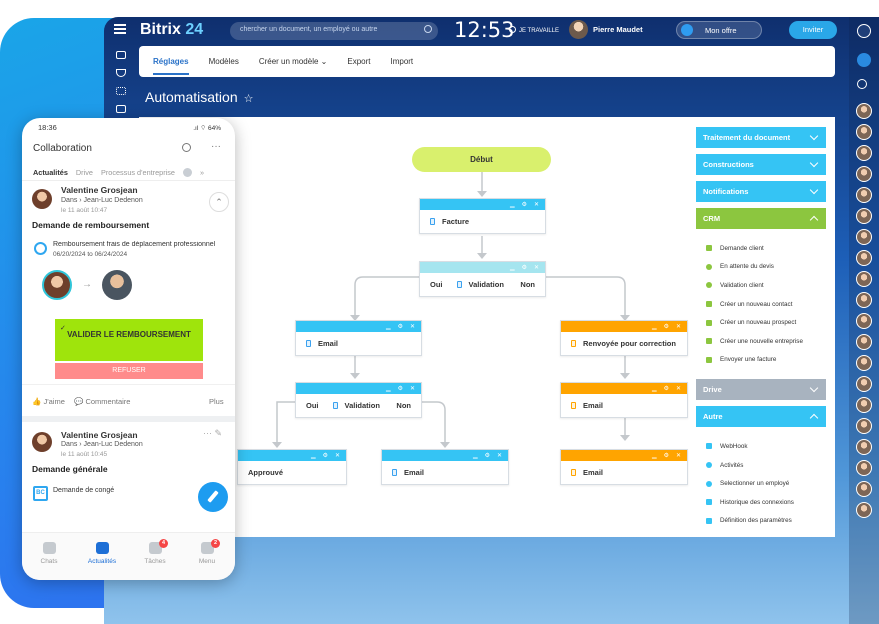  Describe the element at coordinates (761, 483) in the screenshot. I see `list-item: Selectionner un employé` at that location.